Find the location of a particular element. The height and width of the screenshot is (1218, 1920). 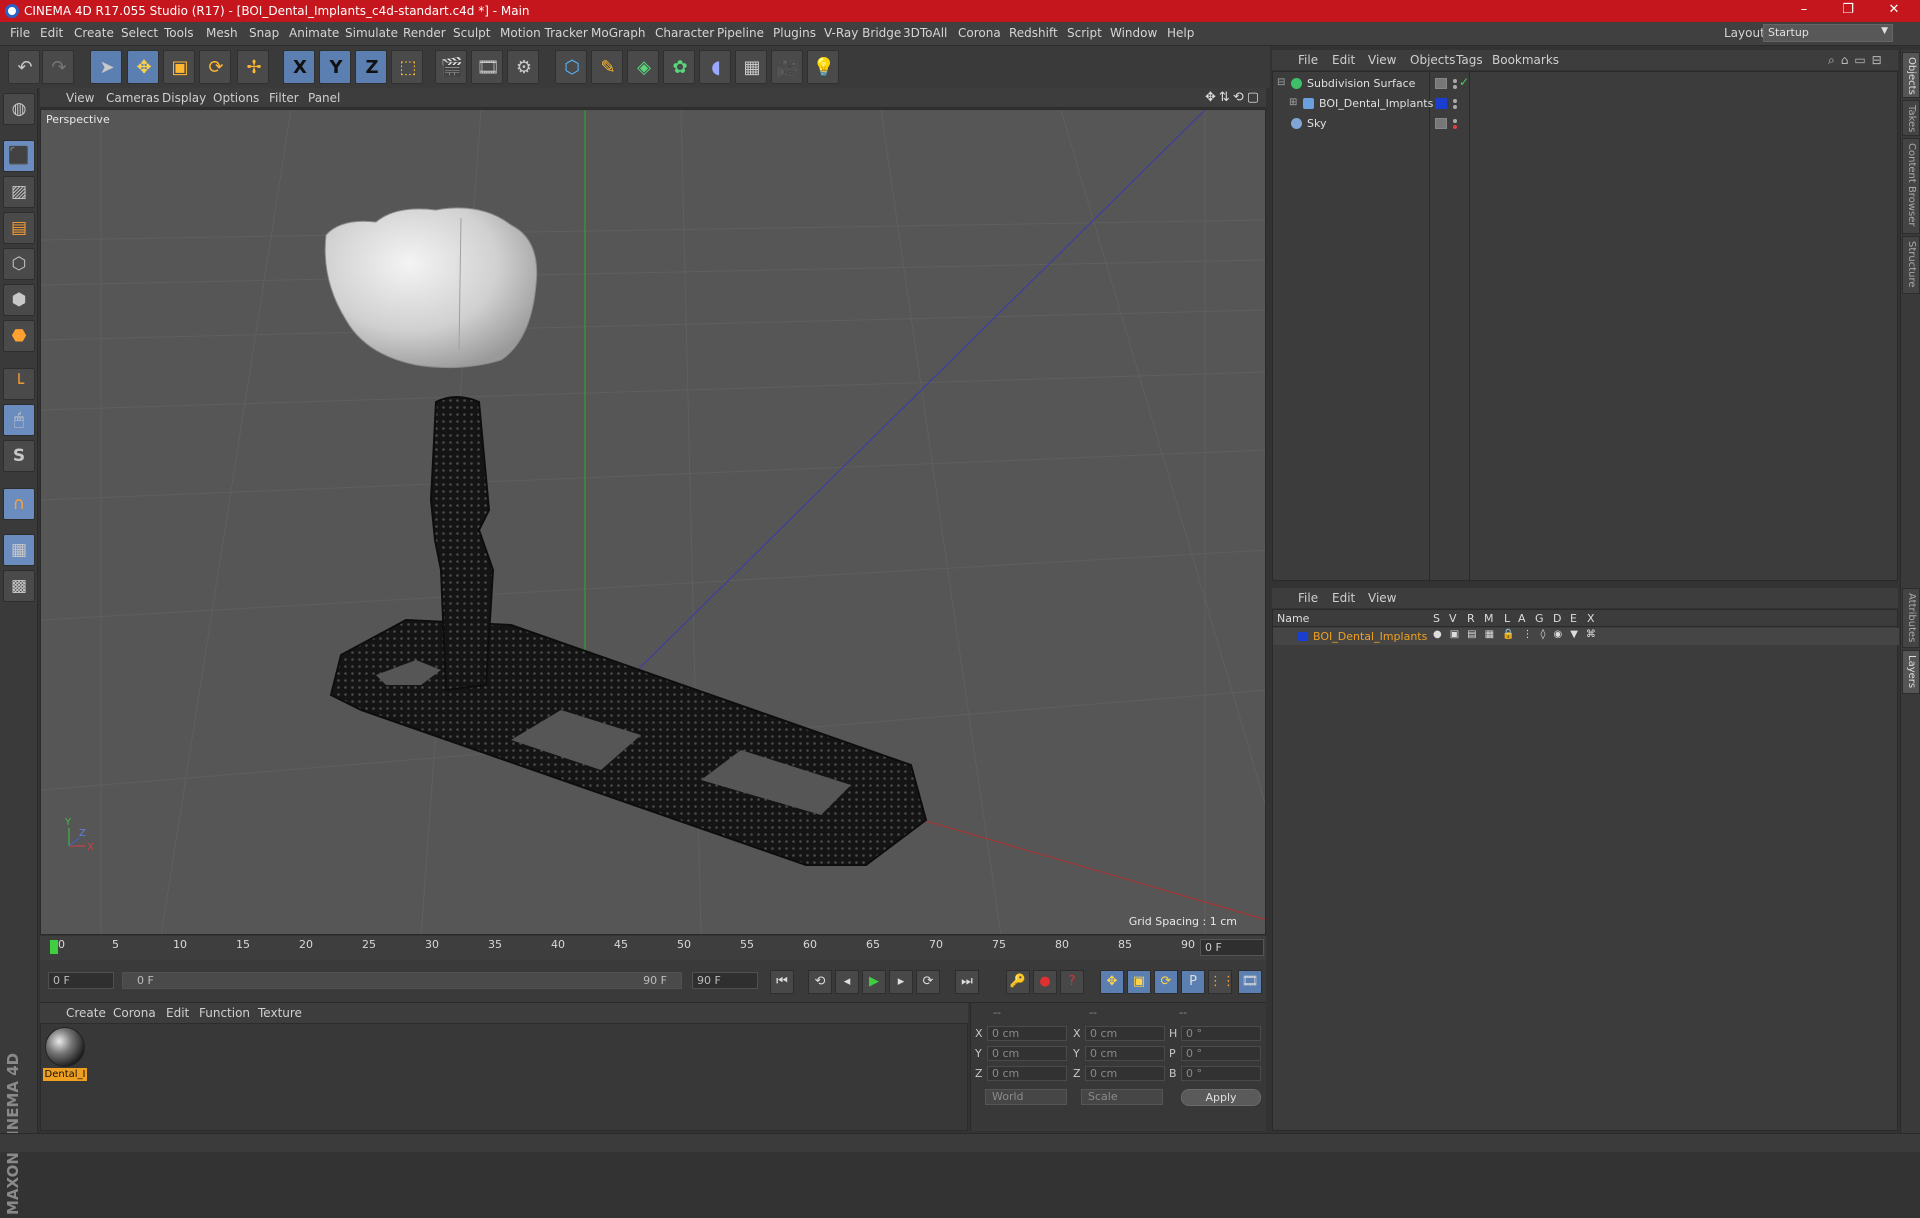

edges-mode-button: ⬢ is located at coordinates (19, 300).